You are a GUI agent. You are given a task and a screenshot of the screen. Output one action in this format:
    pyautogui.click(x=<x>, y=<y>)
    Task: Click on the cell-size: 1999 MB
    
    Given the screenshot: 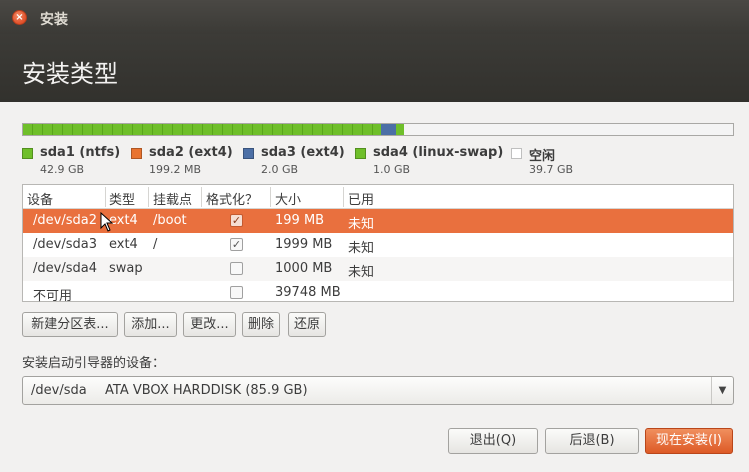 What is the action you would take?
    pyautogui.click(x=304, y=244)
    